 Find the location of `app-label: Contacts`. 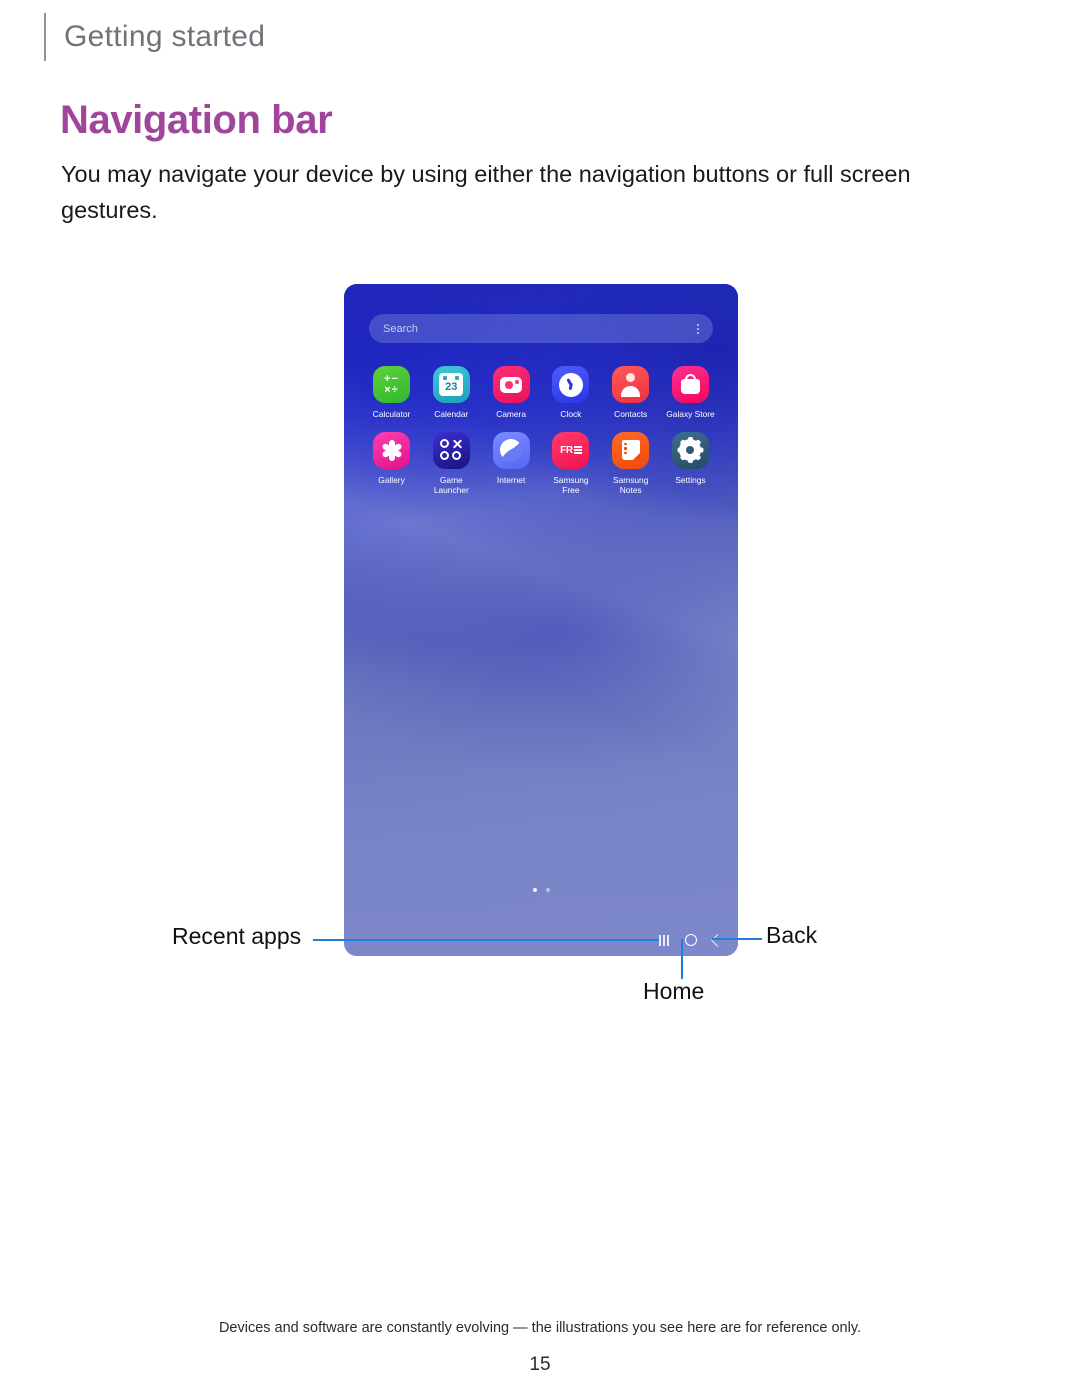

app-label: Contacts is located at coordinates (631, 414).